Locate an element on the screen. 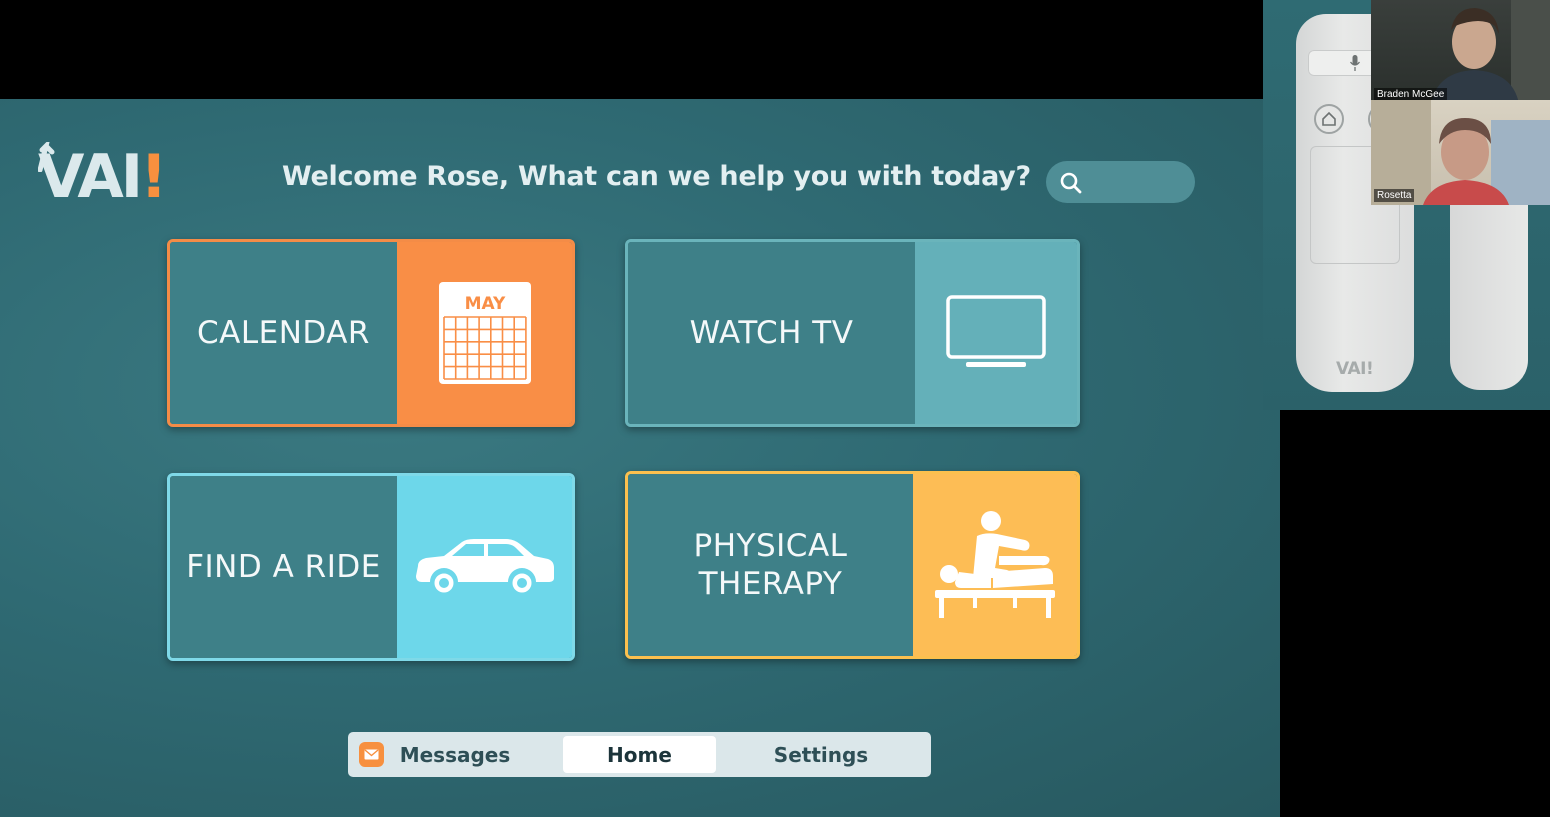  bottom-navigation: Messages Home Settings is located at coordinates (639, 754).